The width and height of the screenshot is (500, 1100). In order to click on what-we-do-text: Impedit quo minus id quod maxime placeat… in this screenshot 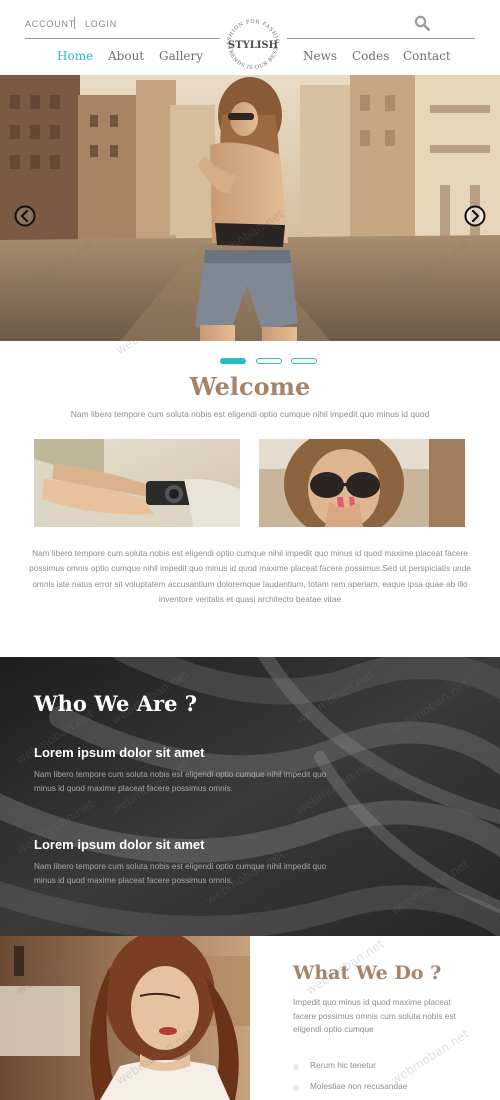, I will do `click(374, 1015)`.